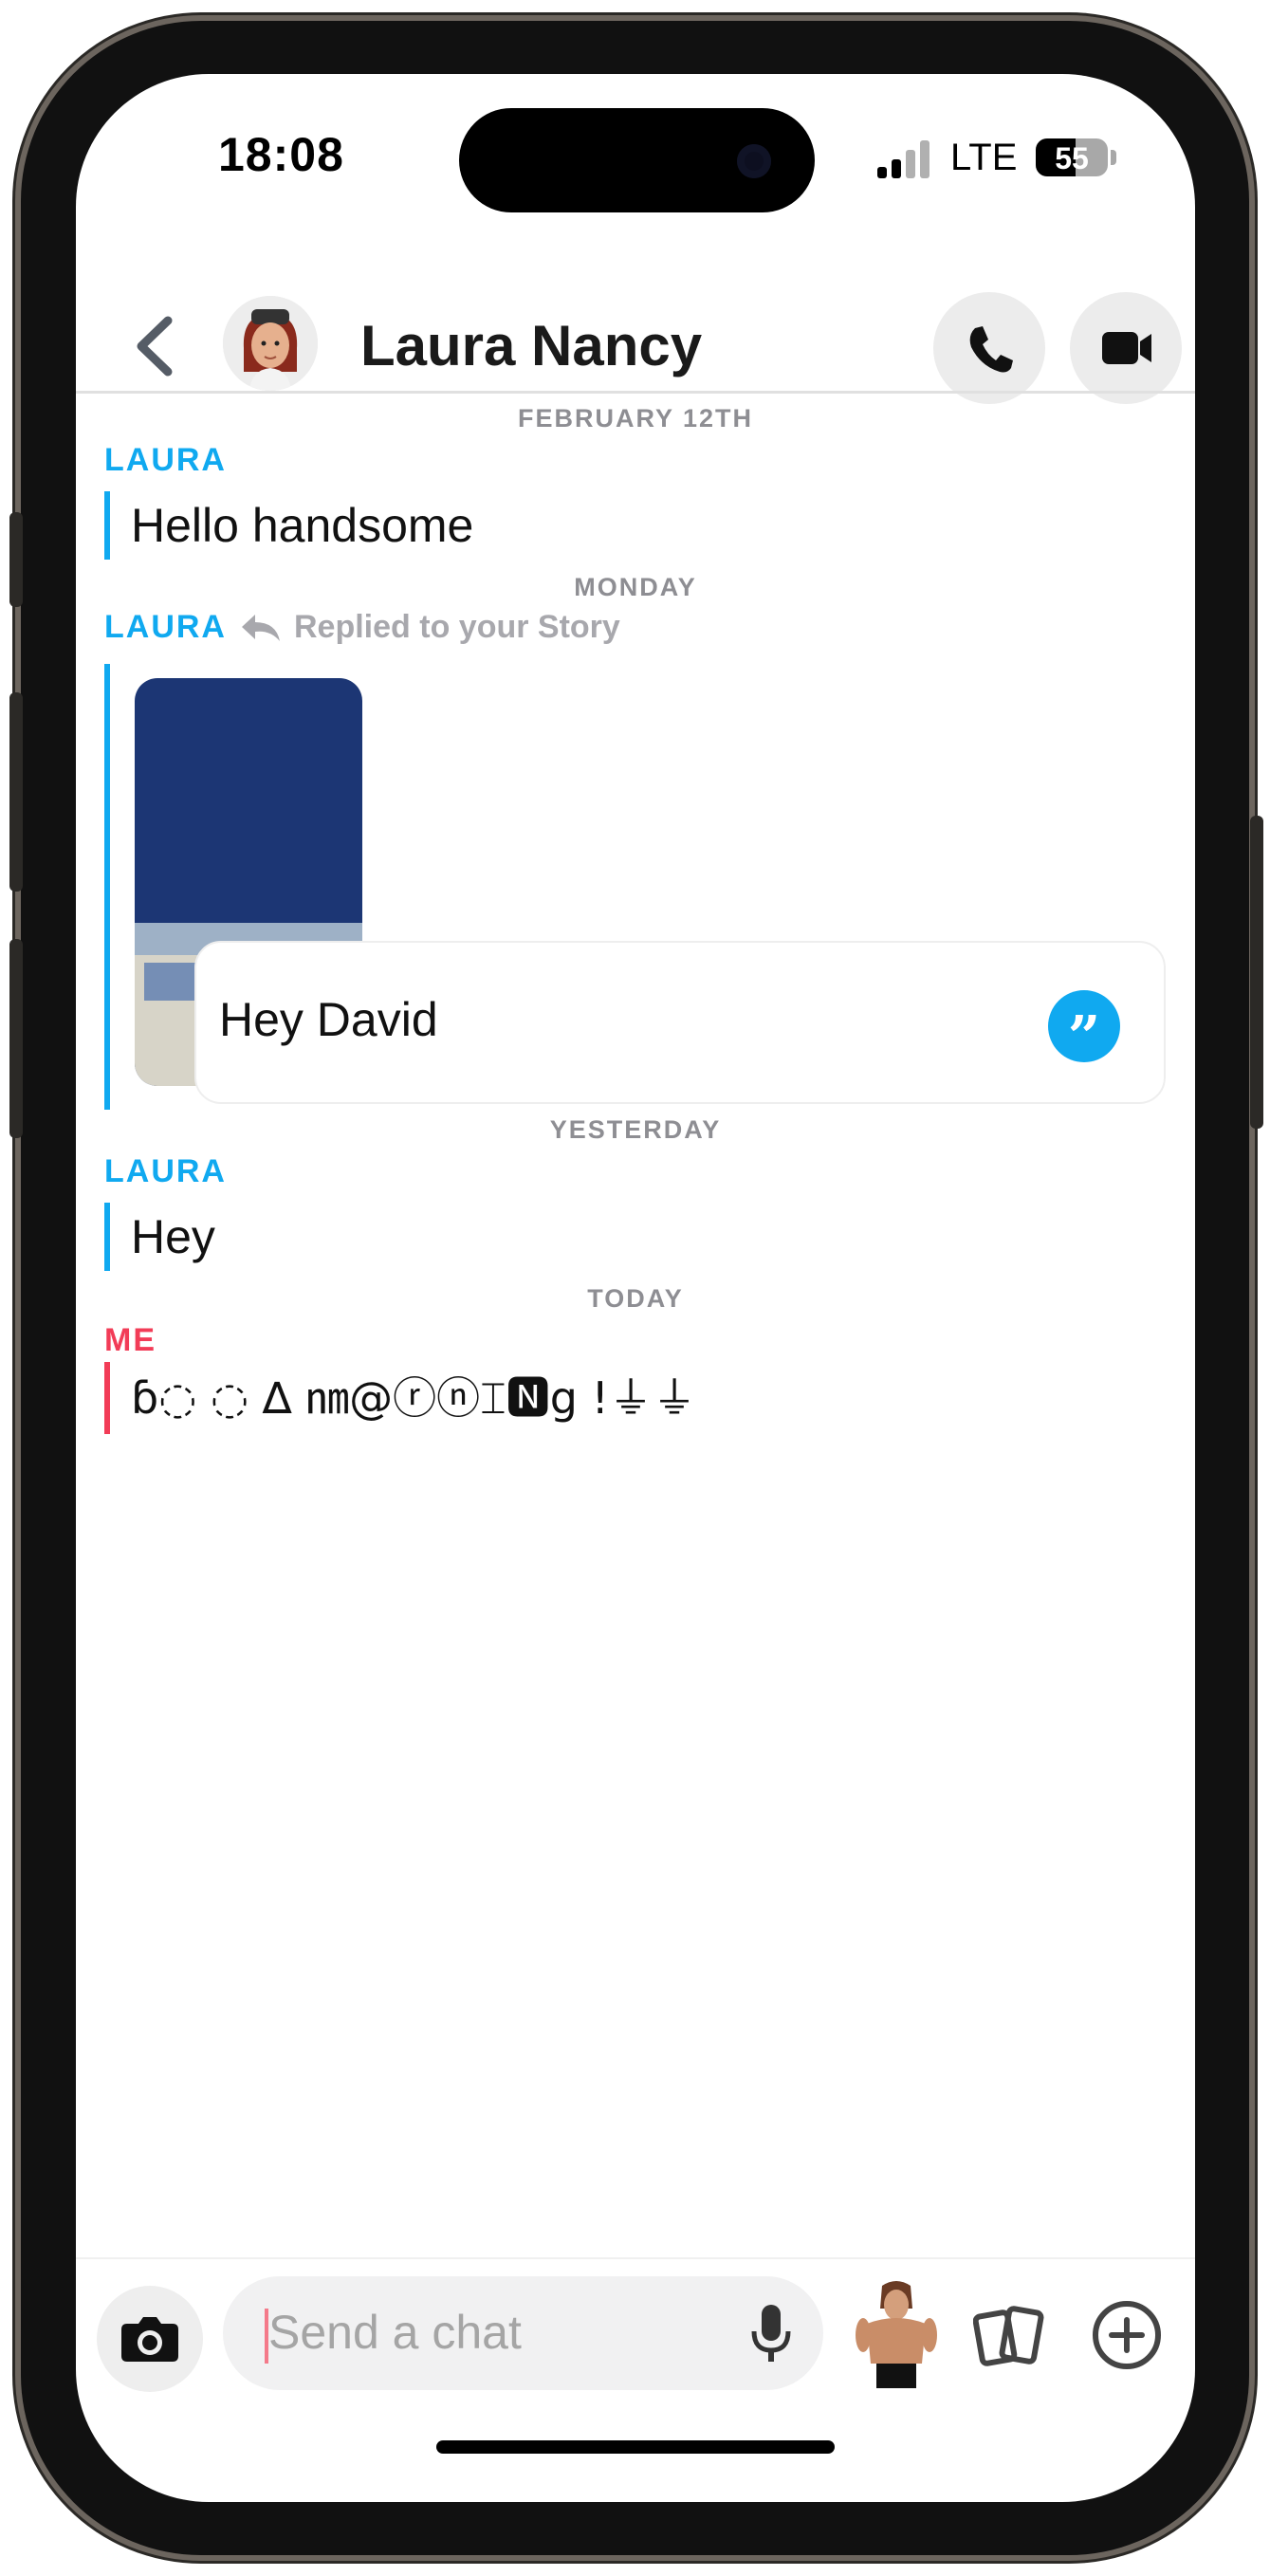 This screenshot has width=1270, height=2576. Describe the element at coordinates (680, 1022) in the screenshot. I see `story-reply-card: Hey David ”` at that location.